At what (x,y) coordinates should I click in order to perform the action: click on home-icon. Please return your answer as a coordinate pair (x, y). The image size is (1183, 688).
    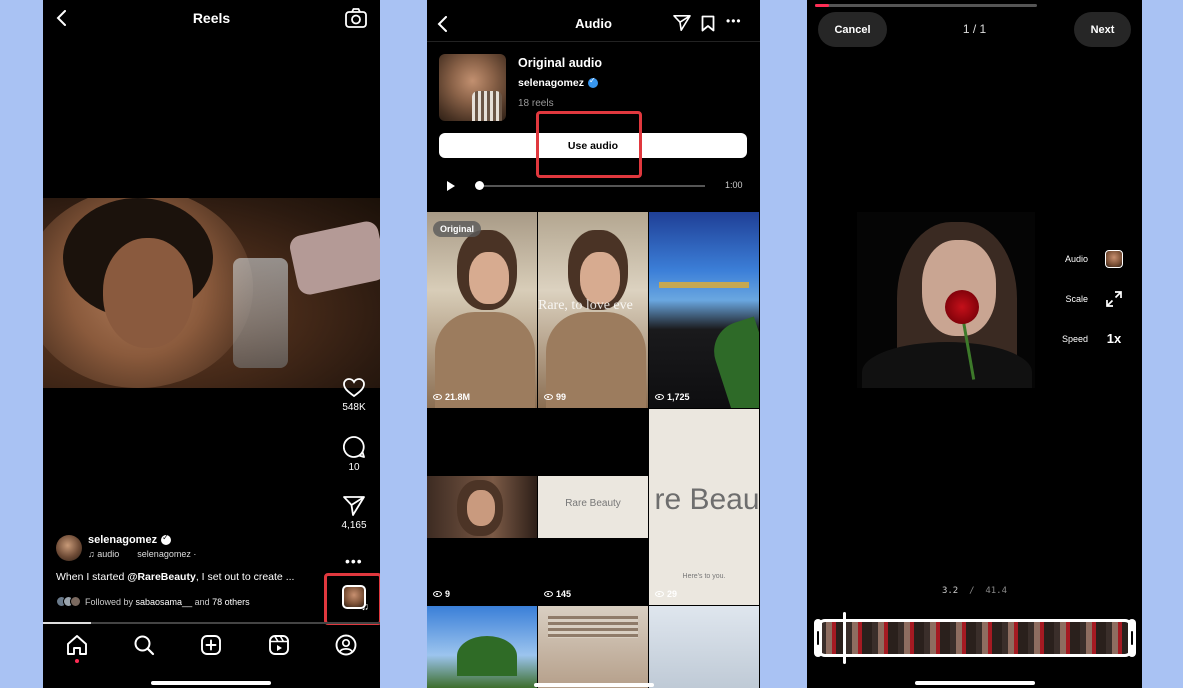
    Looking at the image, I should click on (77, 648).